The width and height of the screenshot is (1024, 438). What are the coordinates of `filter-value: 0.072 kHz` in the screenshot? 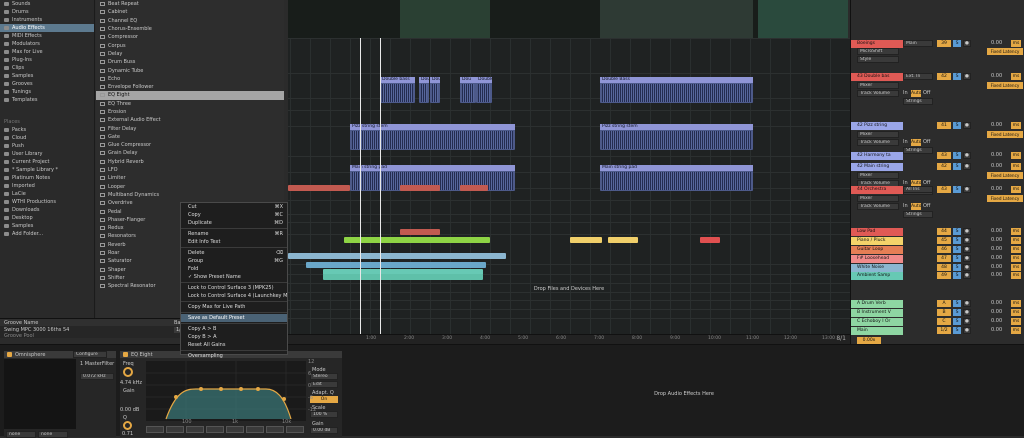 It's located at (97, 376).